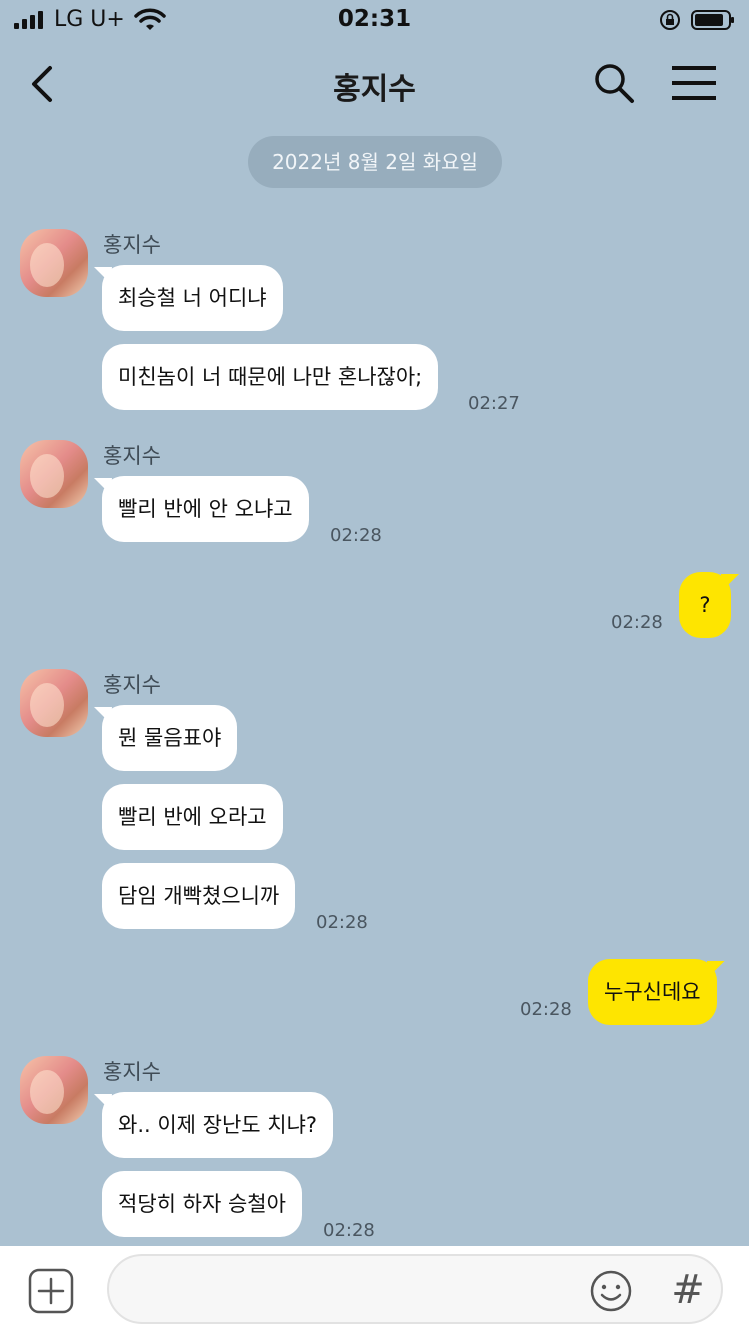 This screenshot has height=1334, width=749. I want to click on status-time: 02:31, so click(374, 19).